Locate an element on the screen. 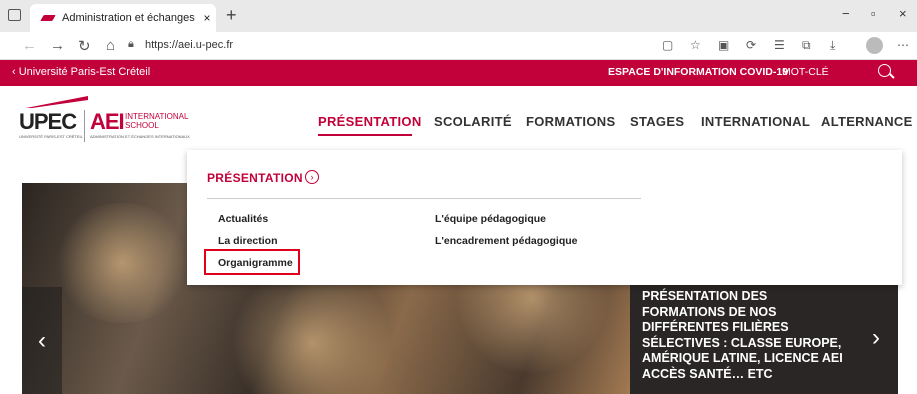  site-favicon-icon is located at coordinates (48, 18).